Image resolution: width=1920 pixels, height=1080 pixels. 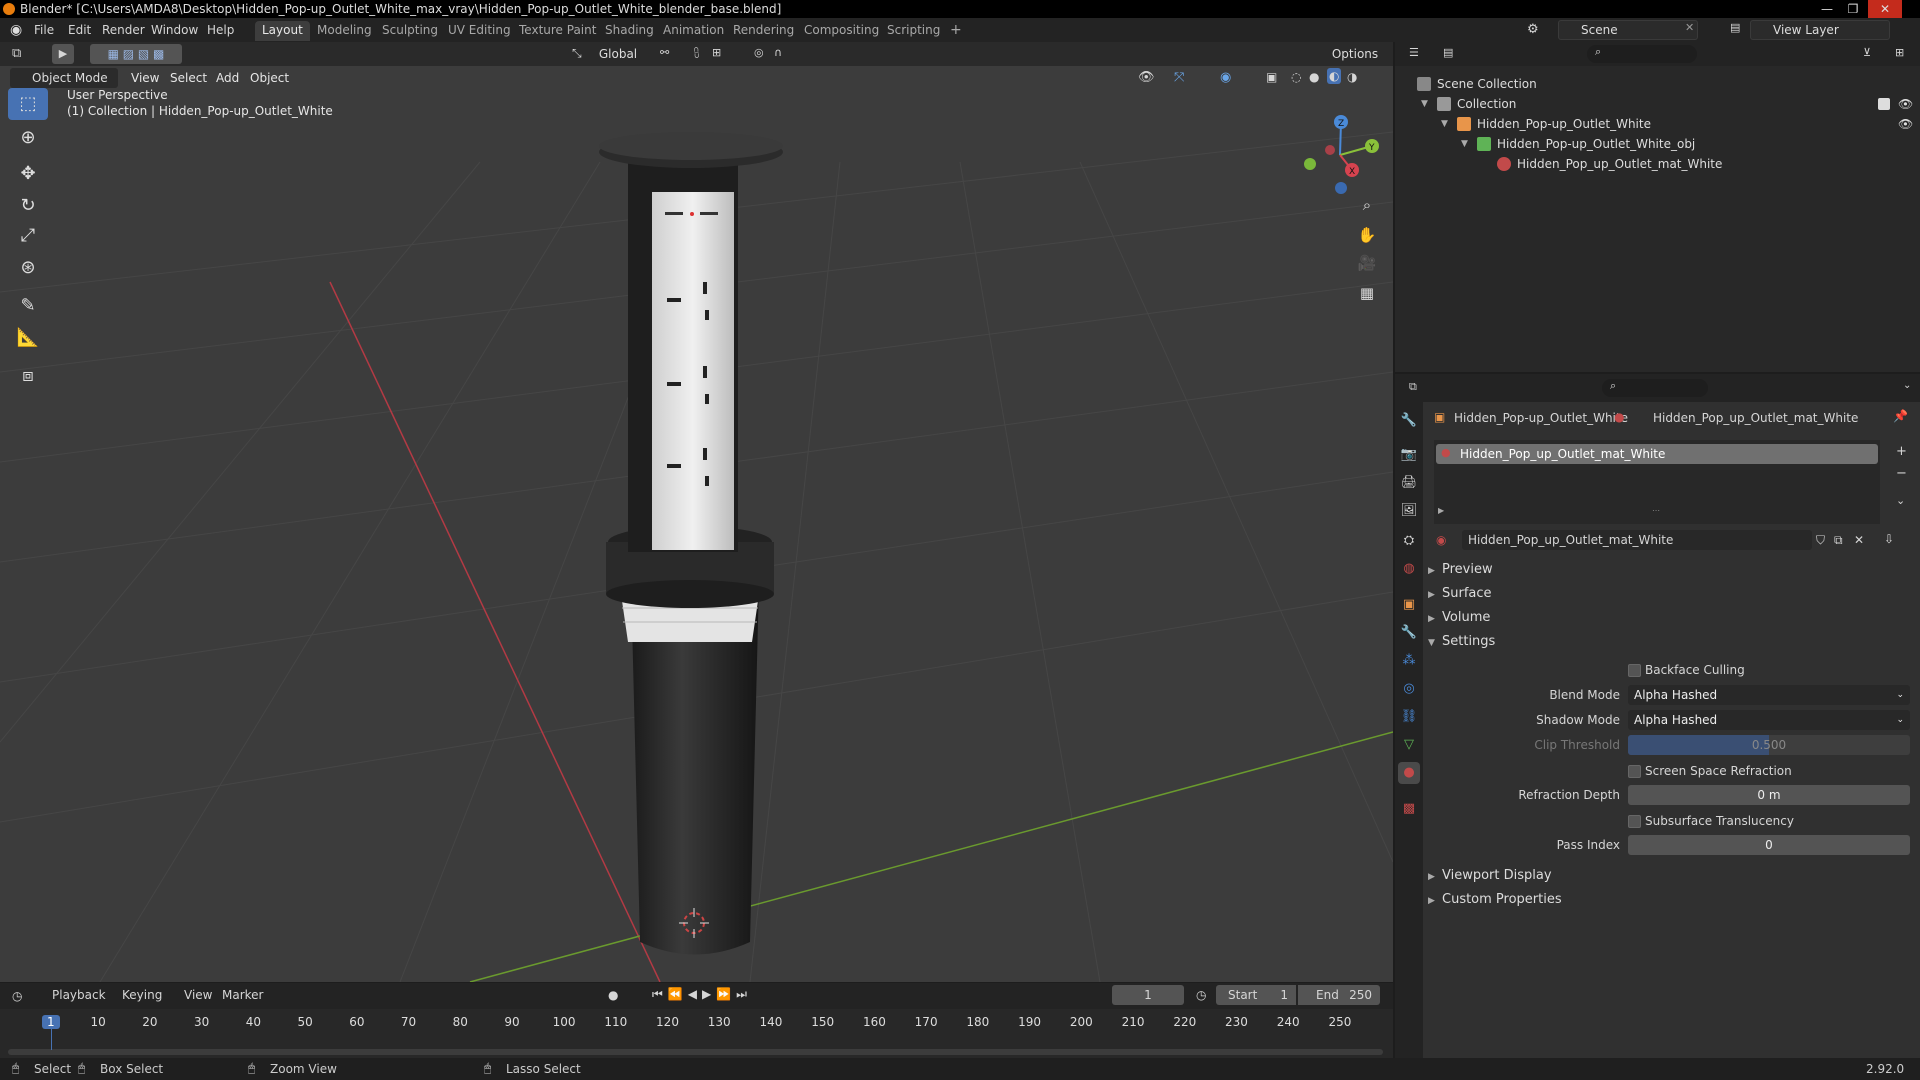 What do you see at coordinates (1409, 455) in the screenshot?
I see `render-tab-icon: 📷` at bounding box center [1409, 455].